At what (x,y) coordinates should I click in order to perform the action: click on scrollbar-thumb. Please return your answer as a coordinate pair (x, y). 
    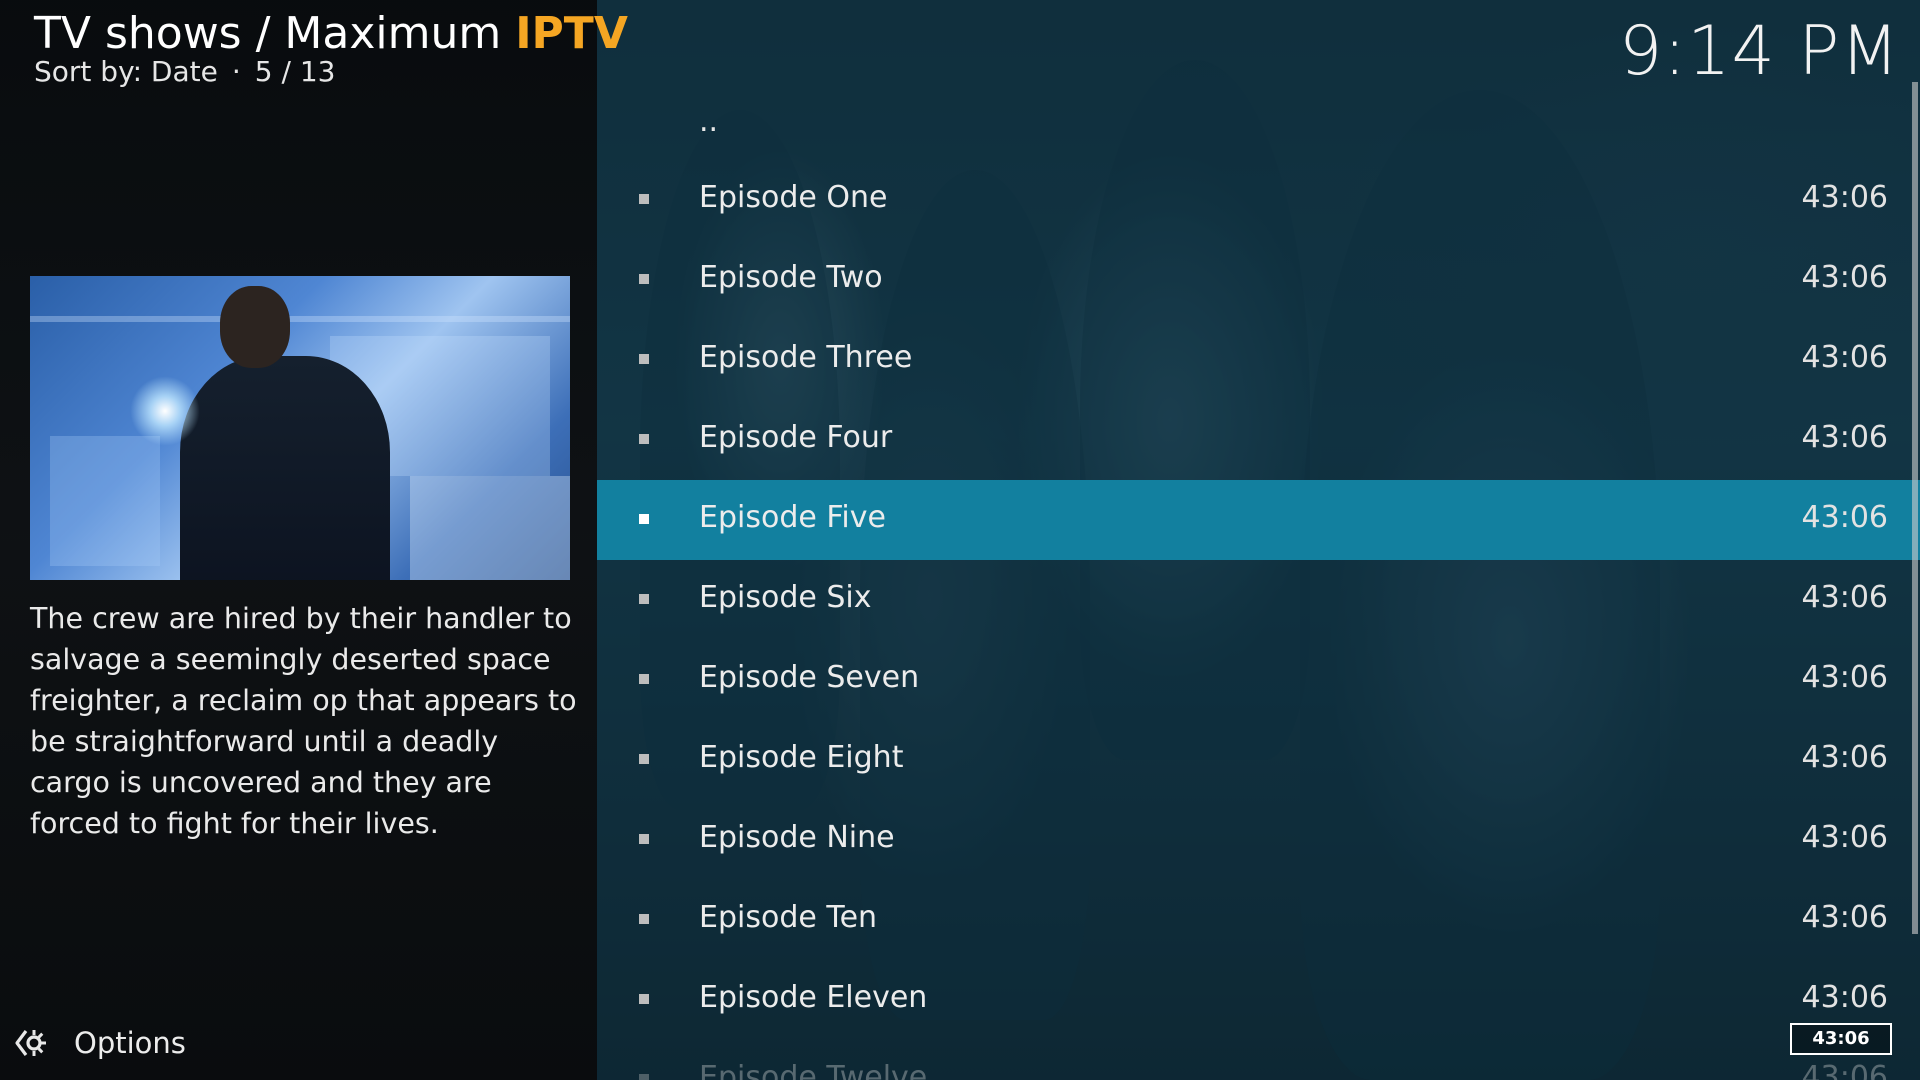
    Looking at the image, I should click on (1915, 508).